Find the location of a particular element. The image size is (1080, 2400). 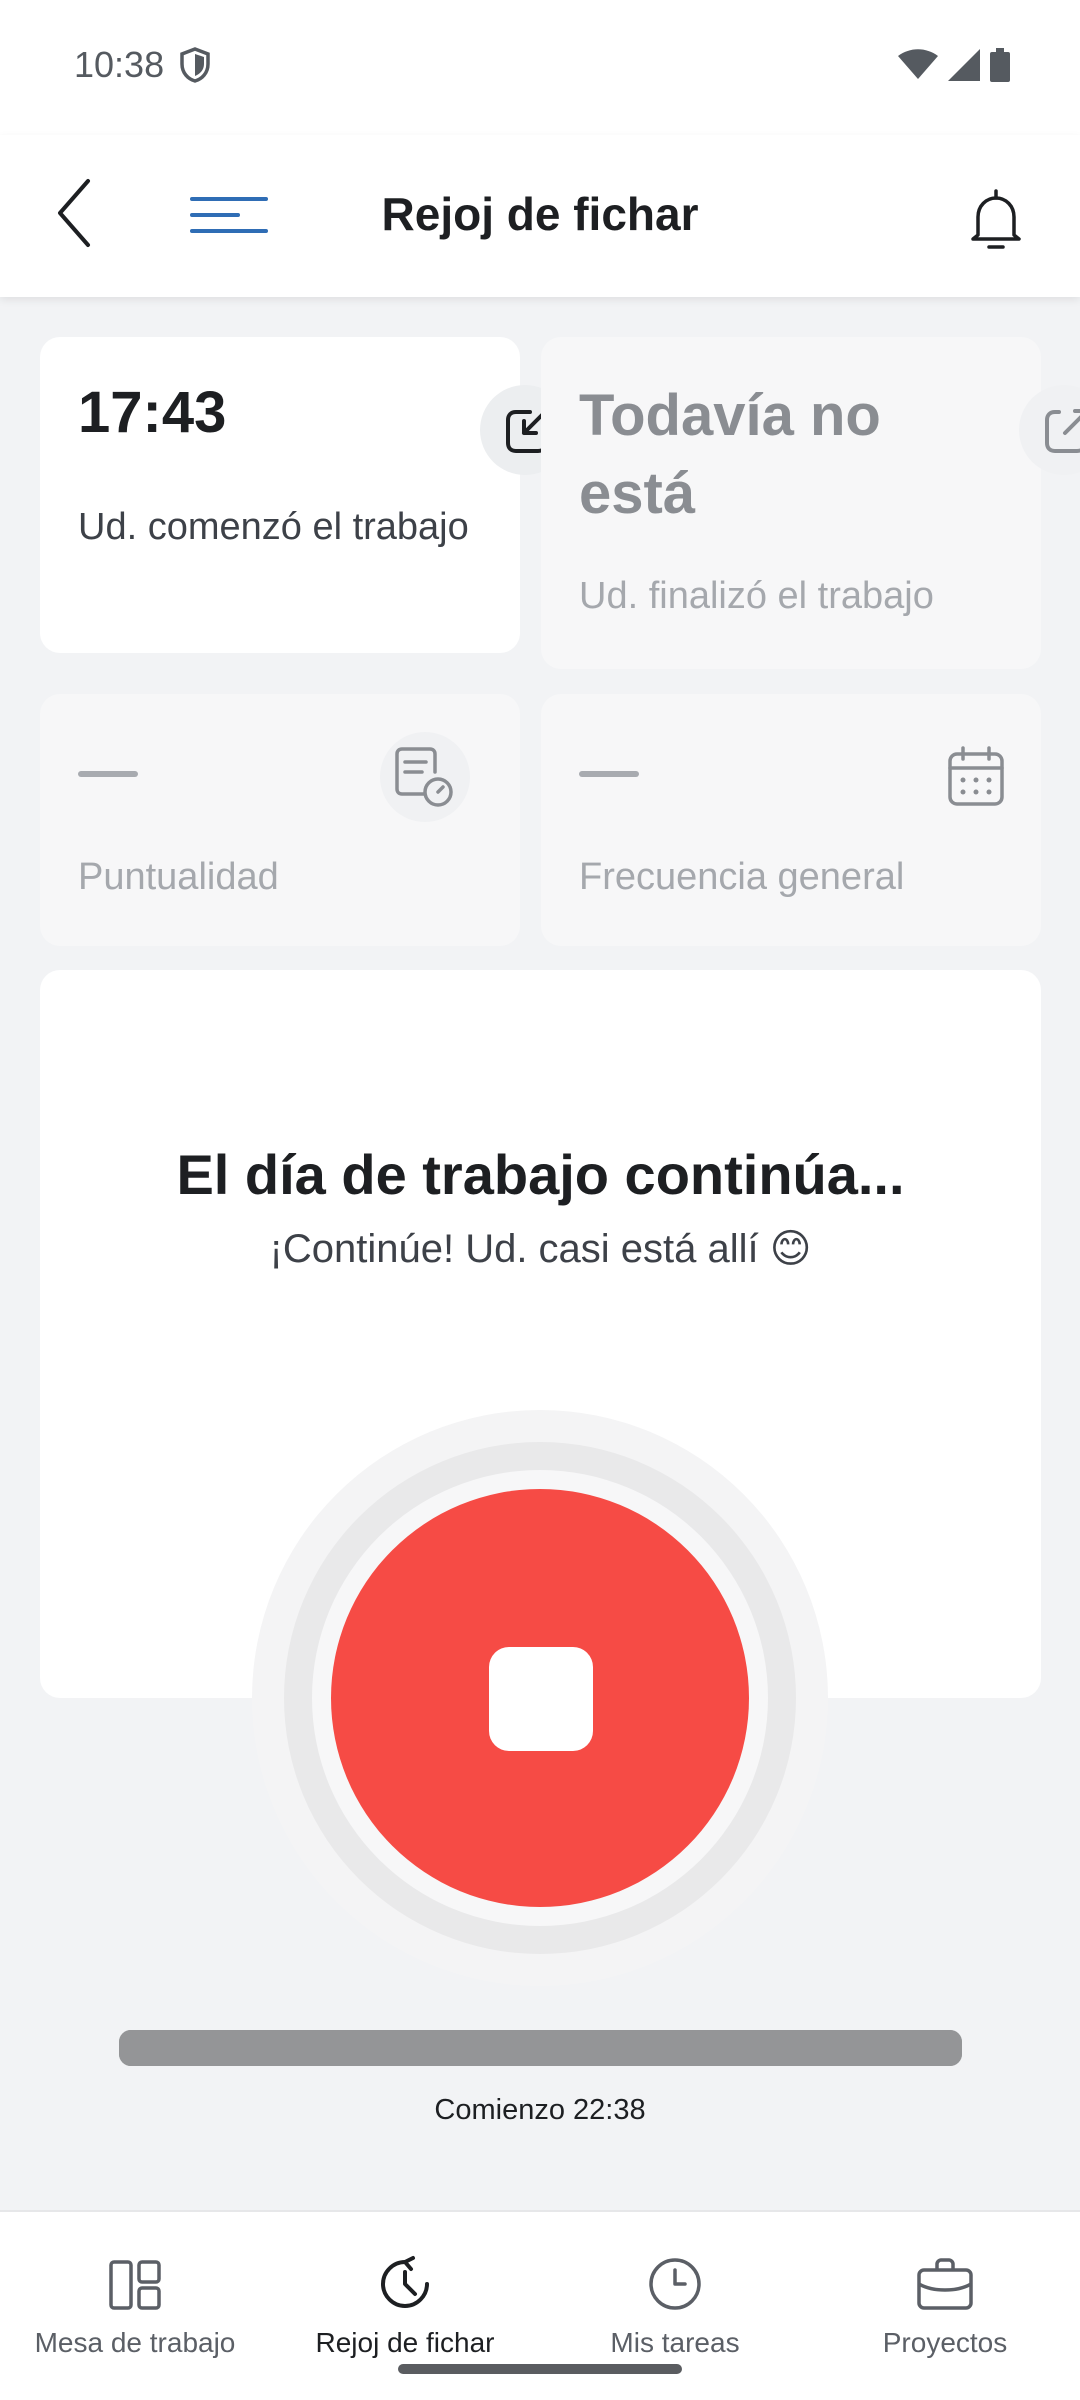

clock-arrow-icon is located at coordinates (404, 2282).